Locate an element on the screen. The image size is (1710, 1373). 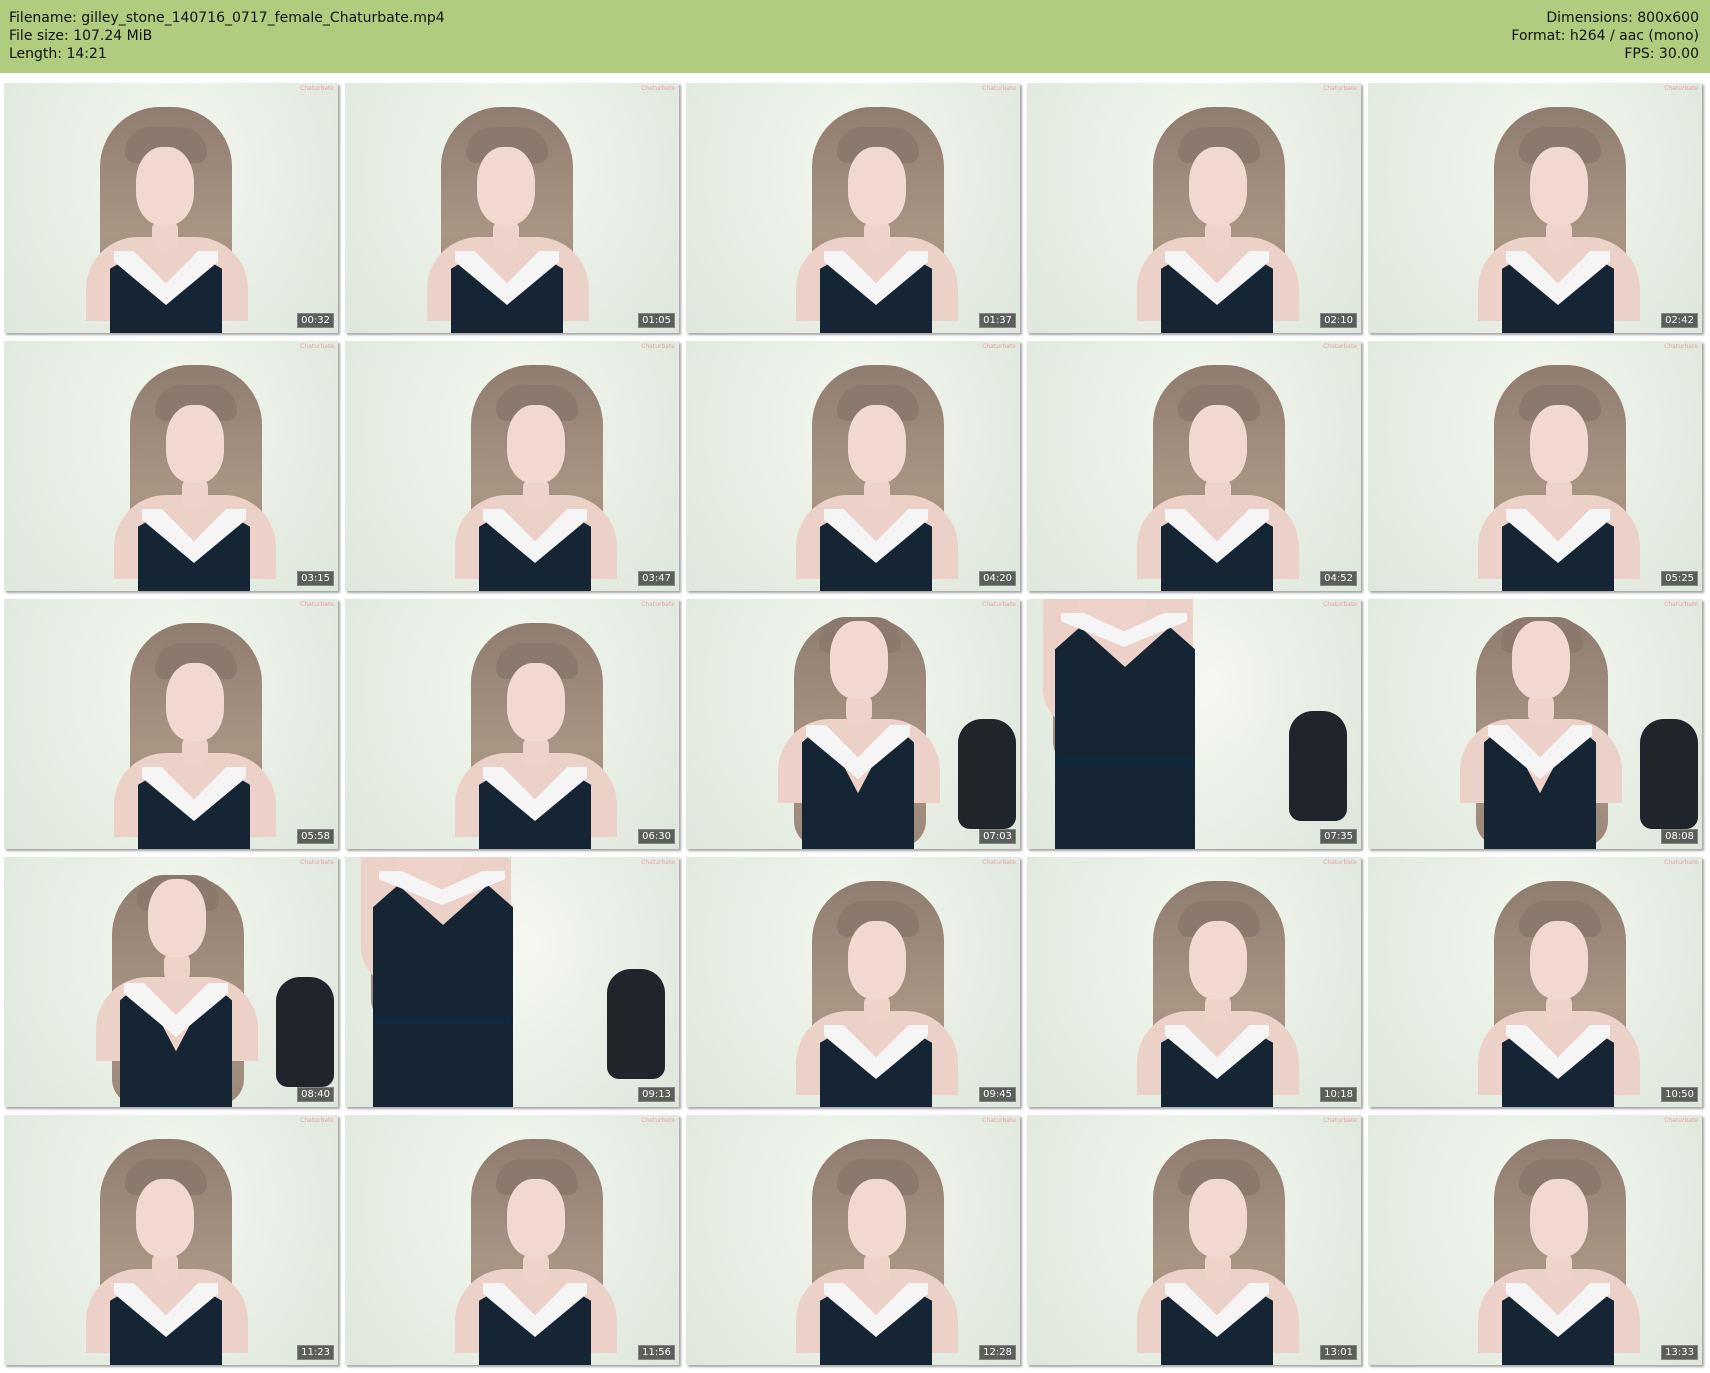
format-text: Format: h264 / aac (mono) is located at coordinates (1605, 36).